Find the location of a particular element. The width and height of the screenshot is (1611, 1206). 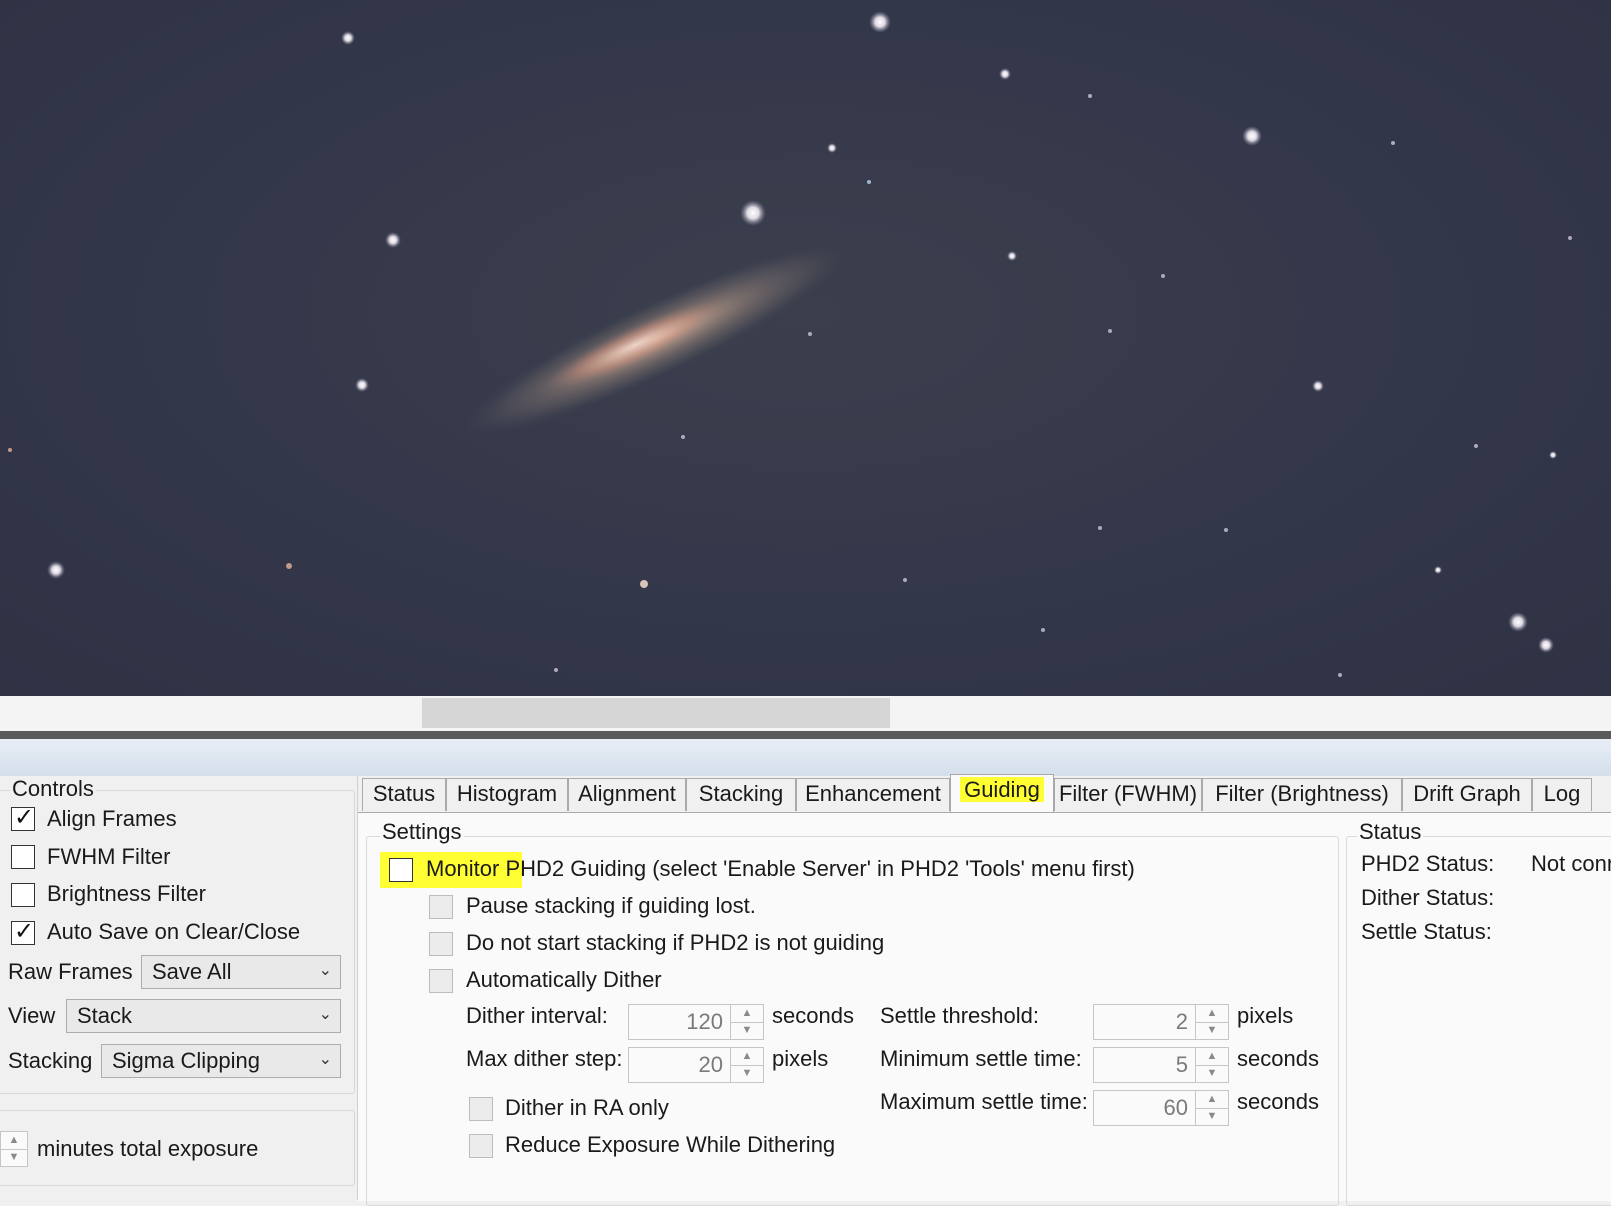

auto-save-label: Auto Save on Clear/Close is located at coordinates (174, 931).